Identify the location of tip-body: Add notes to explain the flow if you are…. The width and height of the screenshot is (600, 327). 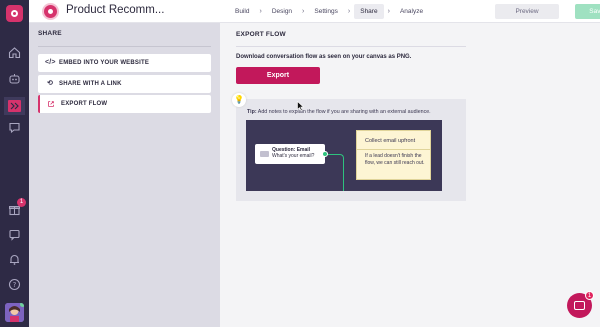
(343, 112).